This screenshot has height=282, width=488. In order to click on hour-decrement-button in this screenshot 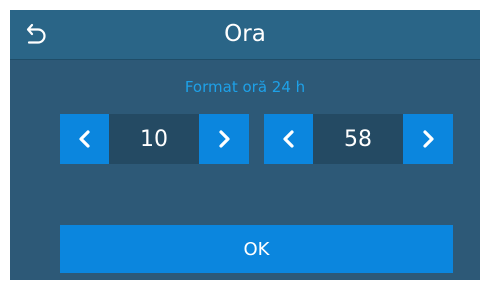, I will do `click(85, 139)`.